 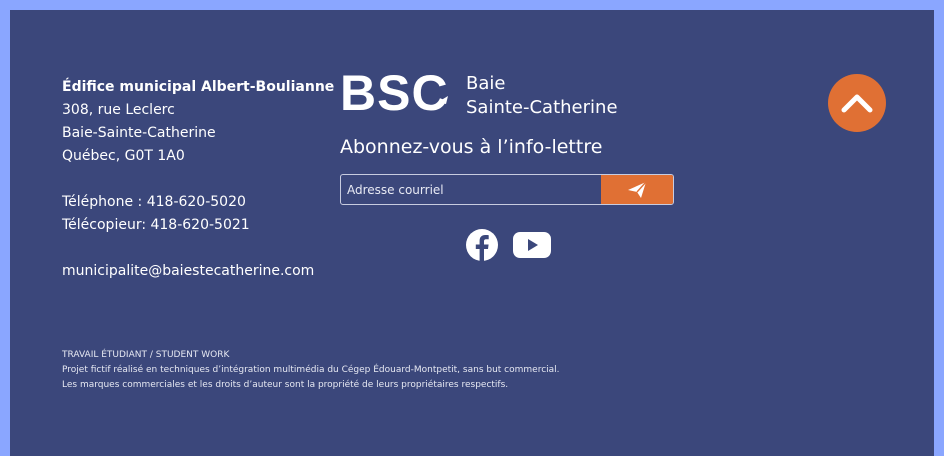 What do you see at coordinates (486, 83) in the screenshot?
I see `logo-line-1: Baie` at bounding box center [486, 83].